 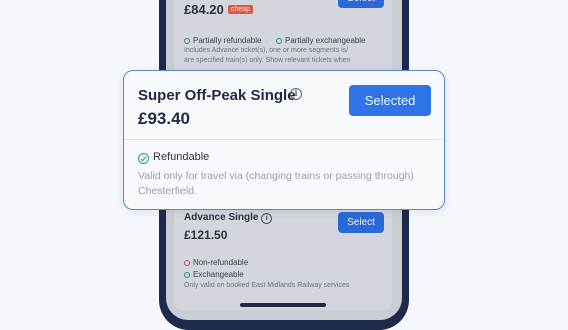 What do you see at coordinates (361, 4) in the screenshot?
I see `select-button-top: Select` at bounding box center [361, 4].